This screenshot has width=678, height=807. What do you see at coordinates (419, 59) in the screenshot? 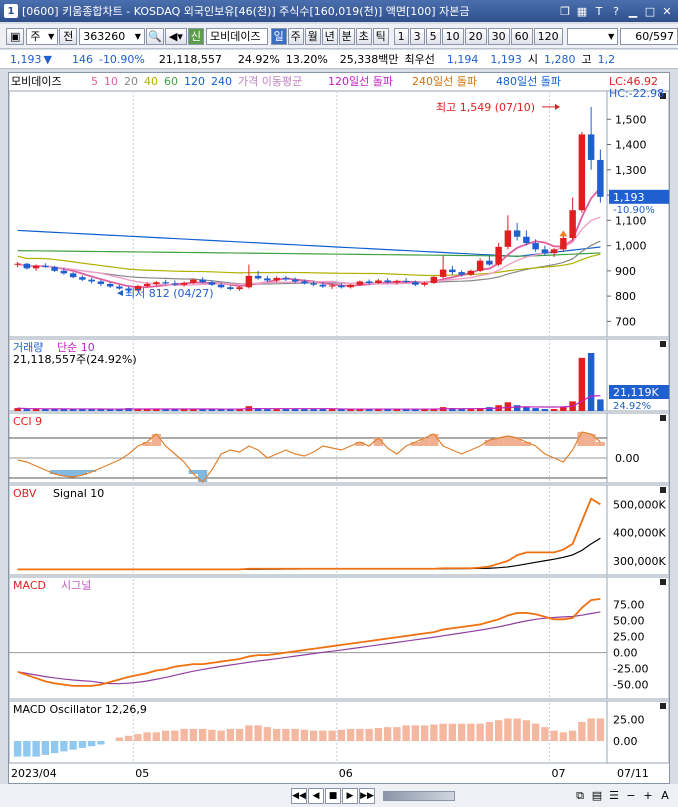
I see `best-ask-label: 최우선` at bounding box center [419, 59].